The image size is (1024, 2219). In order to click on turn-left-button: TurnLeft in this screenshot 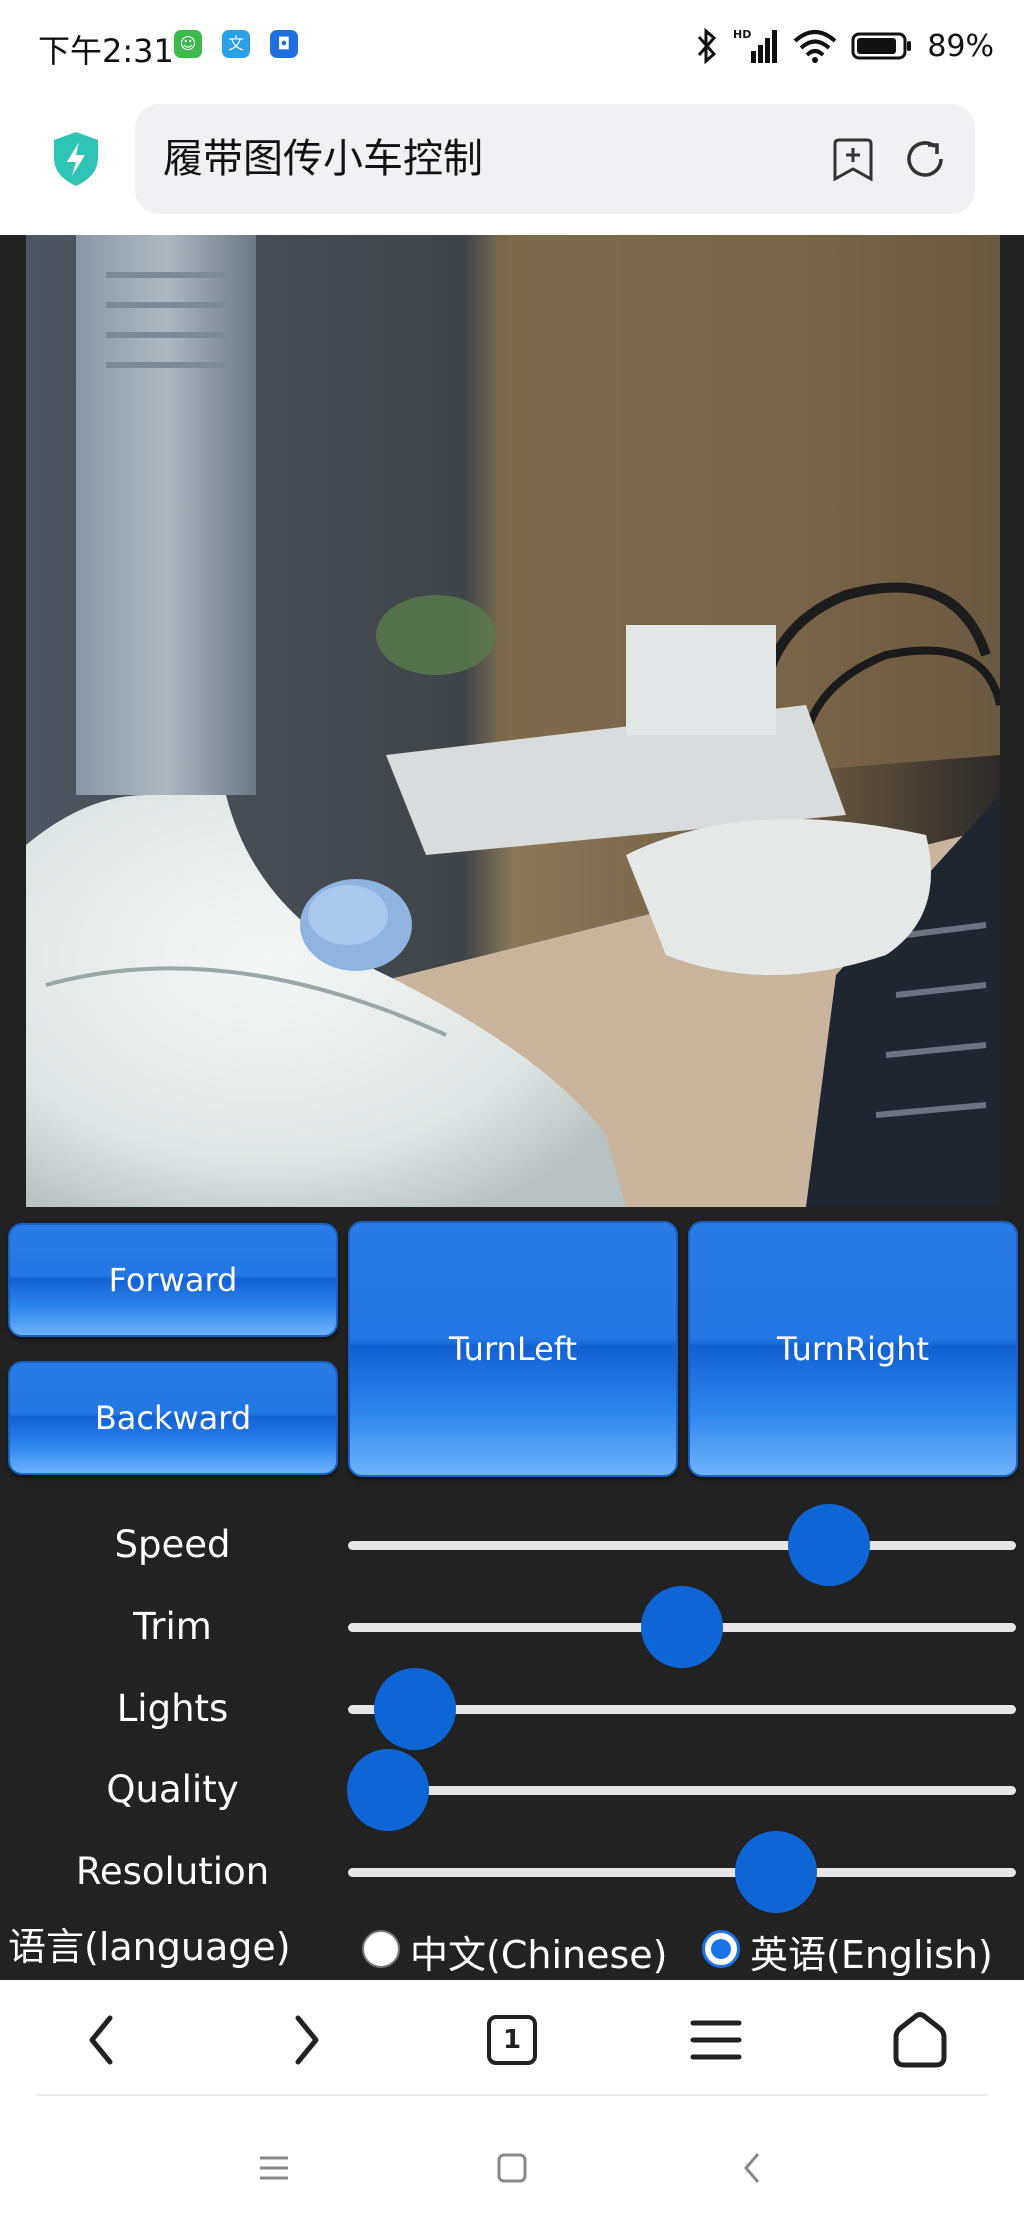, I will do `click(513, 1349)`.